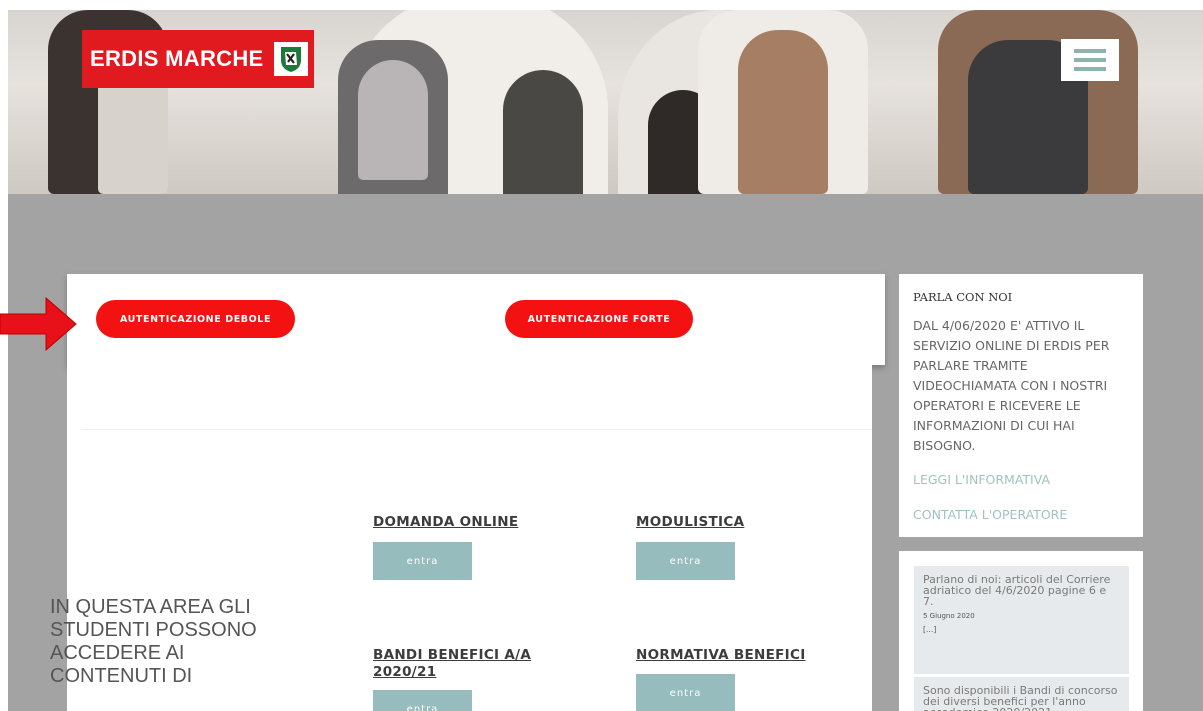  I want to click on strong-auth-button: AUTENTICAZIONE FORTE, so click(599, 319).